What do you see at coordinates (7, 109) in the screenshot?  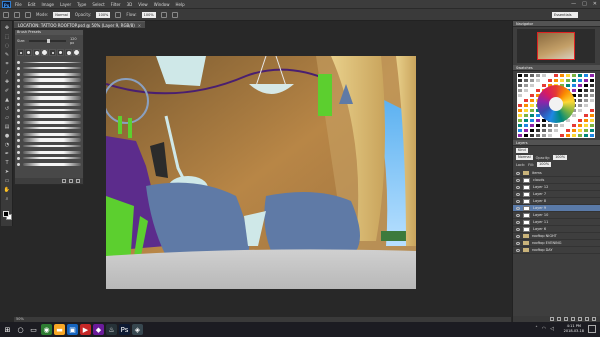 I see `history-brush-tool-icon: ↺` at bounding box center [7, 109].